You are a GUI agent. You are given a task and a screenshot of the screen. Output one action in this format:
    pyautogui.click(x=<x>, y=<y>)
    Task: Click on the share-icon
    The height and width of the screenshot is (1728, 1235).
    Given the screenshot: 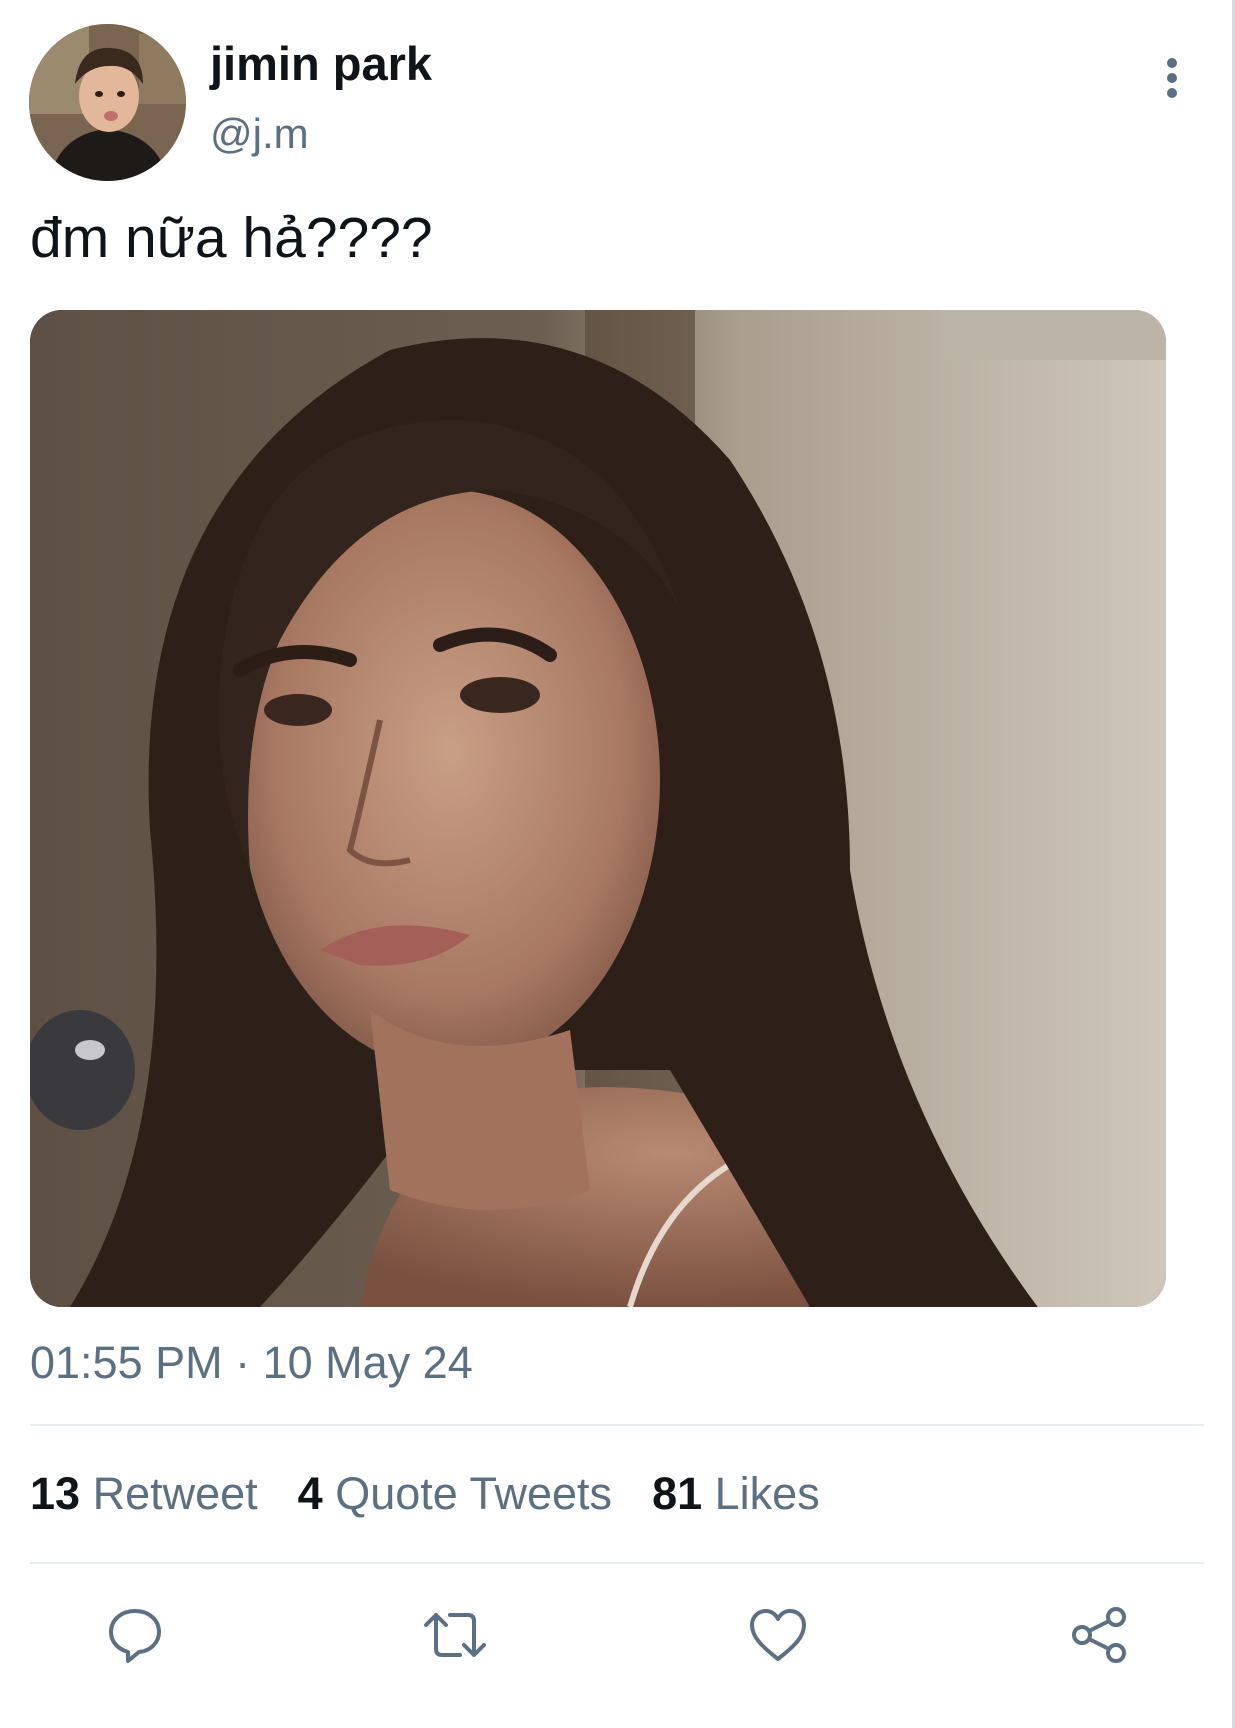 What is the action you would take?
    pyautogui.click(x=1099, y=1635)
    